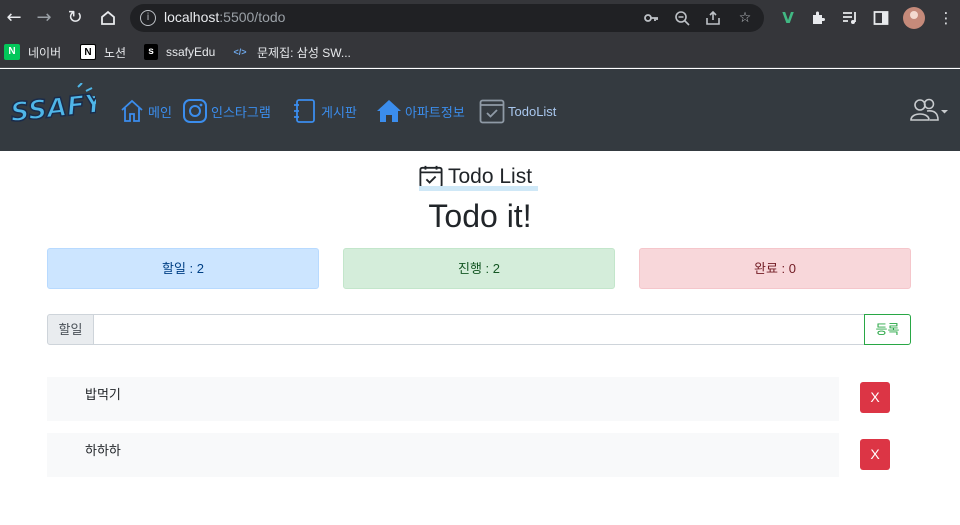 This screenshot has width=960, height=525. Describe the element at coordinates (480, 216) in the screenshot. I see `page-title: Todo it!` at that location.